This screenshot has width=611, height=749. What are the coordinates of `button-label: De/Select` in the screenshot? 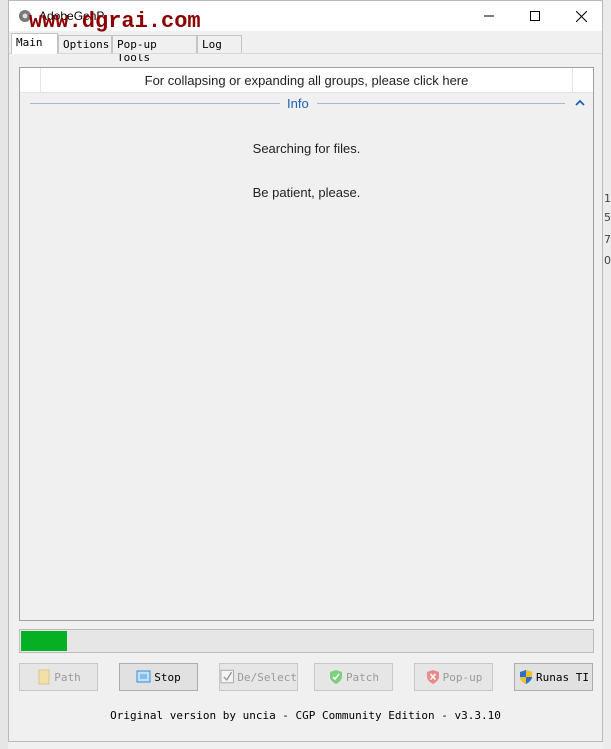 It's located at (267, 677).